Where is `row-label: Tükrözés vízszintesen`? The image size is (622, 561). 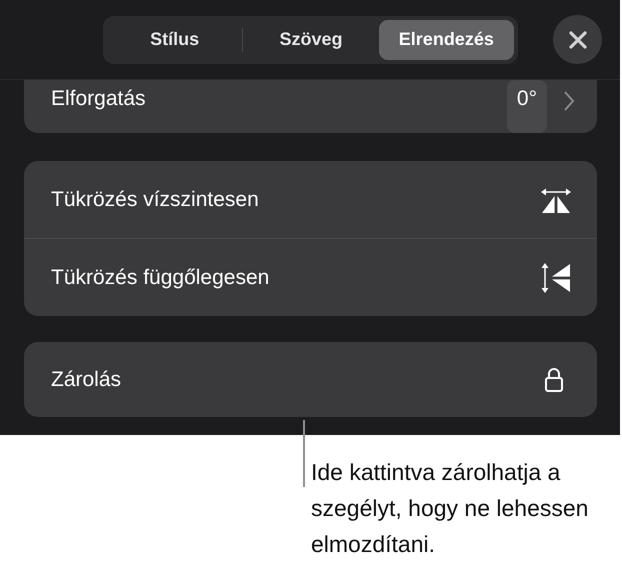 row-label: Tükrözés vízszintesen is located at coordinates (155, 200).